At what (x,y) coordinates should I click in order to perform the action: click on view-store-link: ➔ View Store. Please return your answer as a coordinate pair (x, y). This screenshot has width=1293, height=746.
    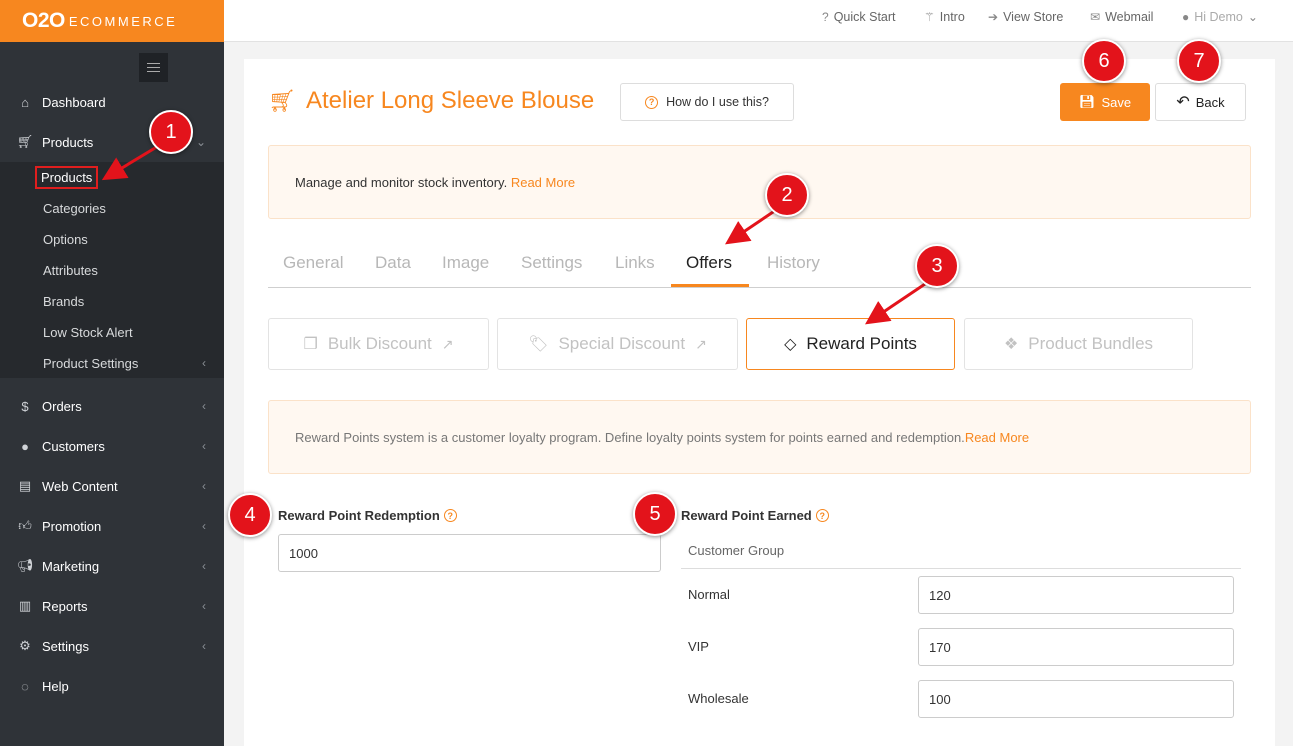
    Looking at the image, I should click on (1025, 17).